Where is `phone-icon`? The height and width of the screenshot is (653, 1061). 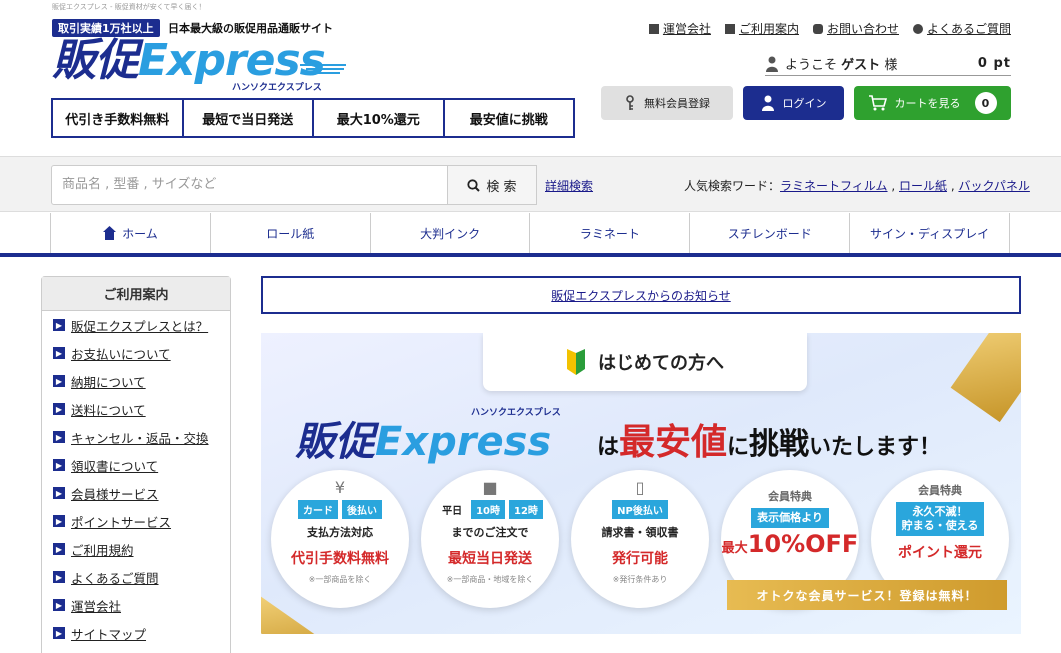
phone-icon is located at coordinates (817, 28).